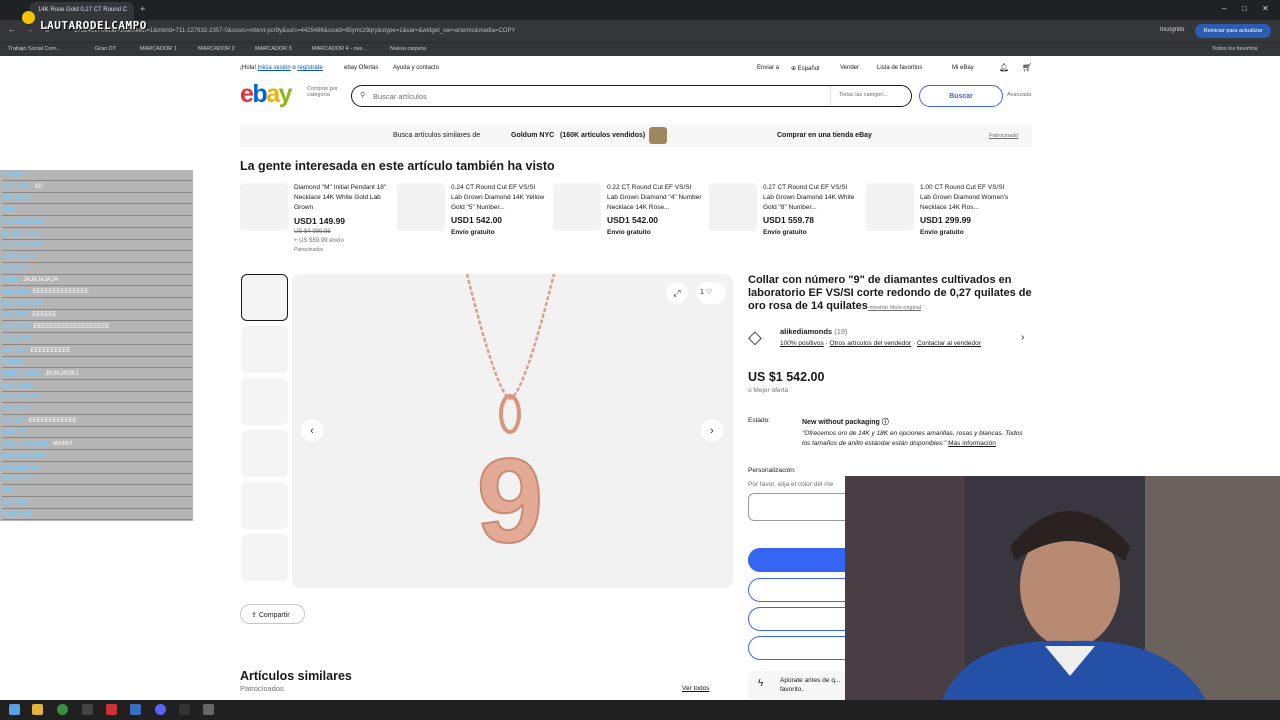 The height and width of the screenshot is (720, 1280). What do you see at coordinates (1265, 8) in the screenshot?
I see `close-window-icon: ✕` at bounding box center [1265, 8].